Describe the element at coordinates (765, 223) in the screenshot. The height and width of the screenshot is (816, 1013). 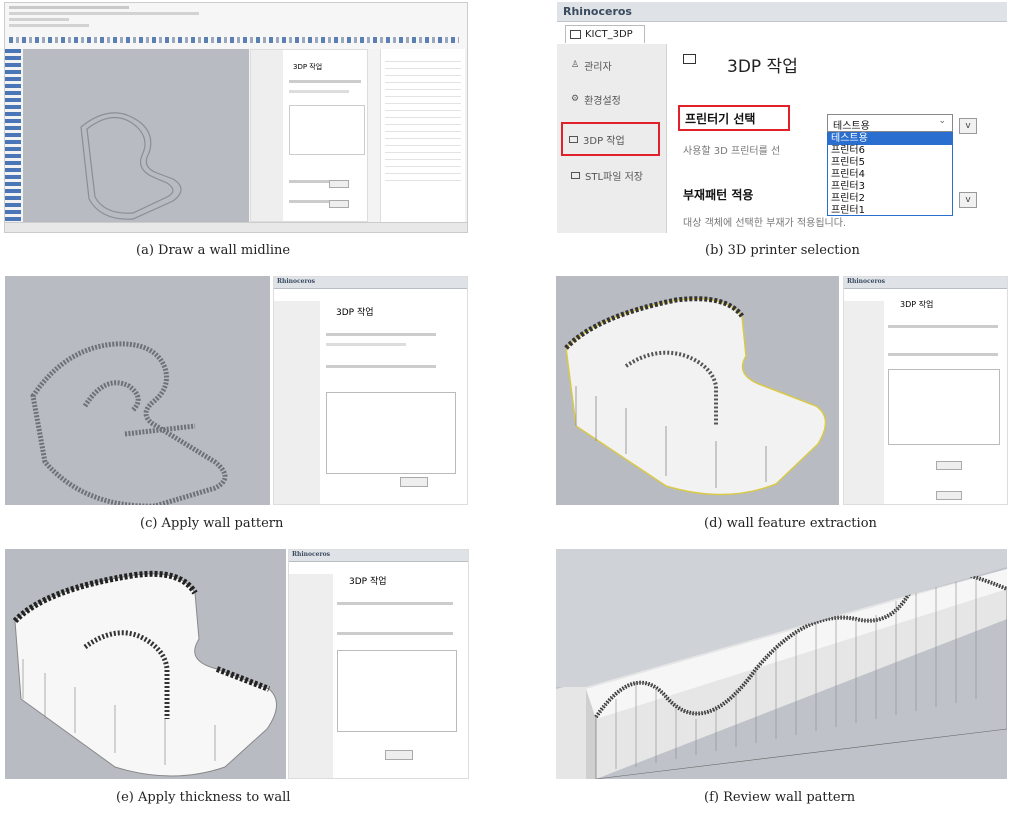
I see `pattern-hint: 대상 객체에 선택한 부재가 적용됩니다.` at that location.